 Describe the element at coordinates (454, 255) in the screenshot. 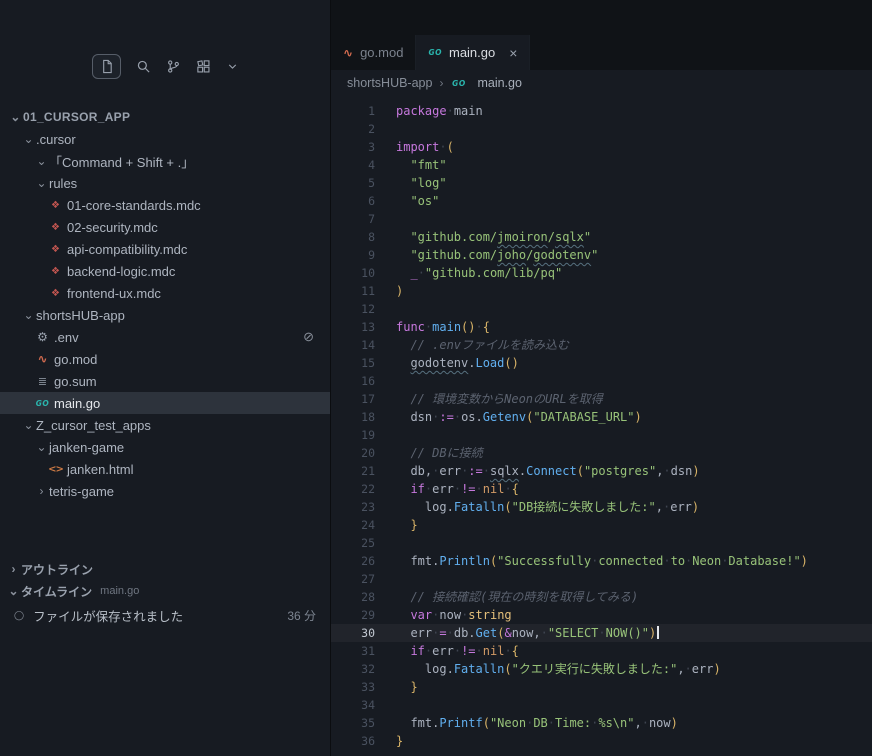

I see `code-token: "github.com/` at that location.